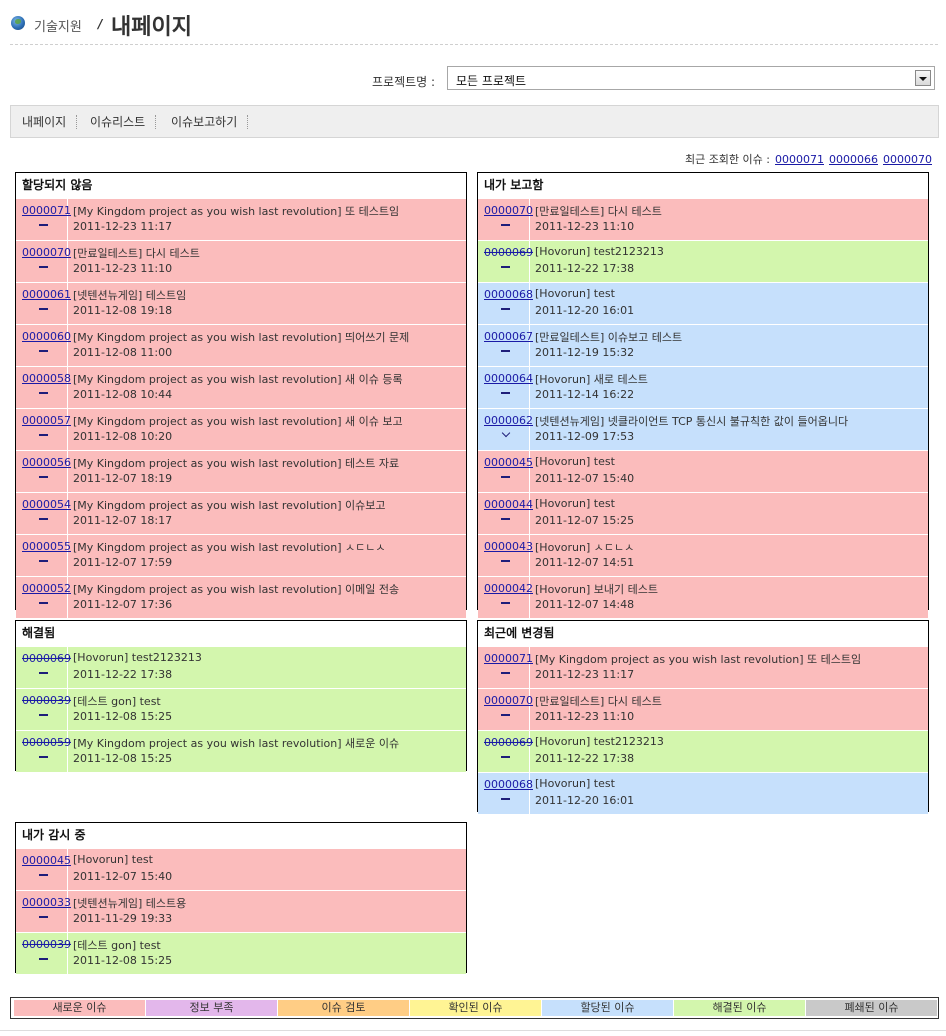  What do you see at coordinates (597, 589) in the screenshot?
I see `issue-title: [Hovorun] 보내기 테스트` at bounding box center [597, 589].